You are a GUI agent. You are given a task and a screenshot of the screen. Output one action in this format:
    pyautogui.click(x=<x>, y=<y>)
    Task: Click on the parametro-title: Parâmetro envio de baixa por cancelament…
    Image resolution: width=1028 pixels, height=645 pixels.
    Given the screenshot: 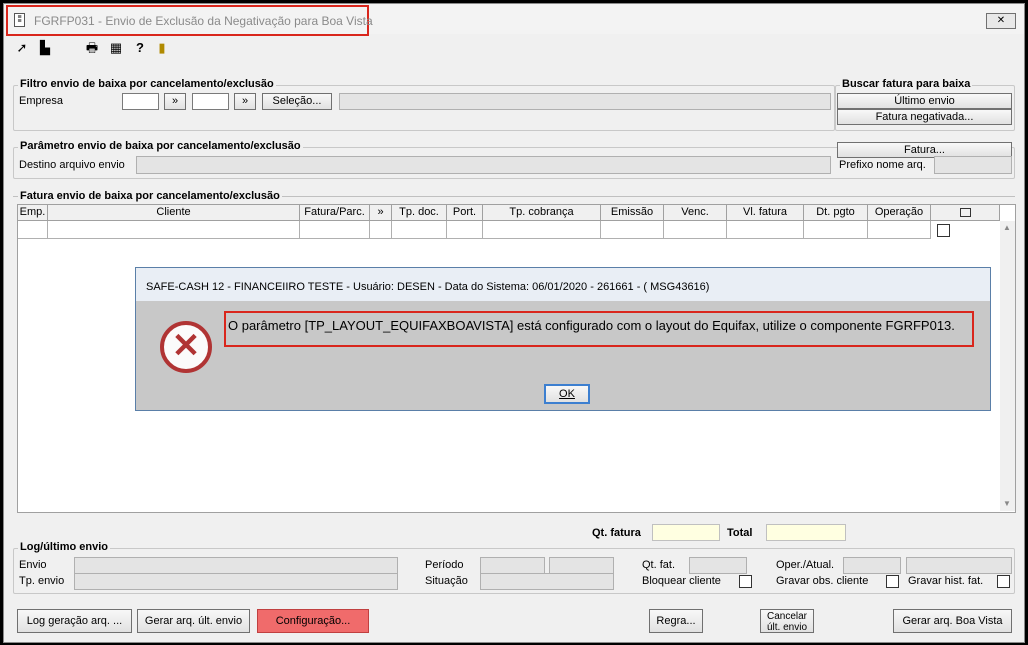 What is the action you would take?
    pyautogui.click(x=160, y=146)
    